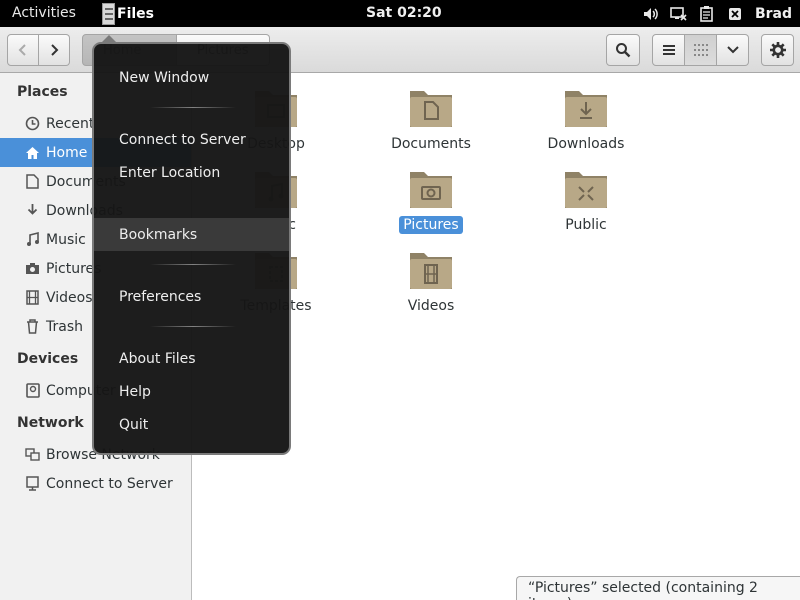 This screenshot has width=800, height=600. I want to click on settings-button, so click(777, 50).